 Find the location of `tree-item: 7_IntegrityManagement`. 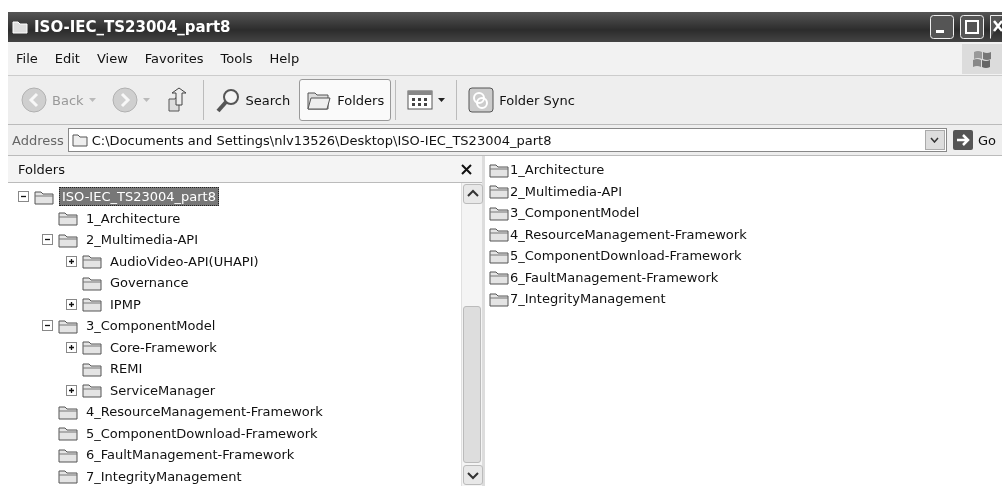

tree-item: 7_IntegrityManagement is located at coordinates (164, 476).